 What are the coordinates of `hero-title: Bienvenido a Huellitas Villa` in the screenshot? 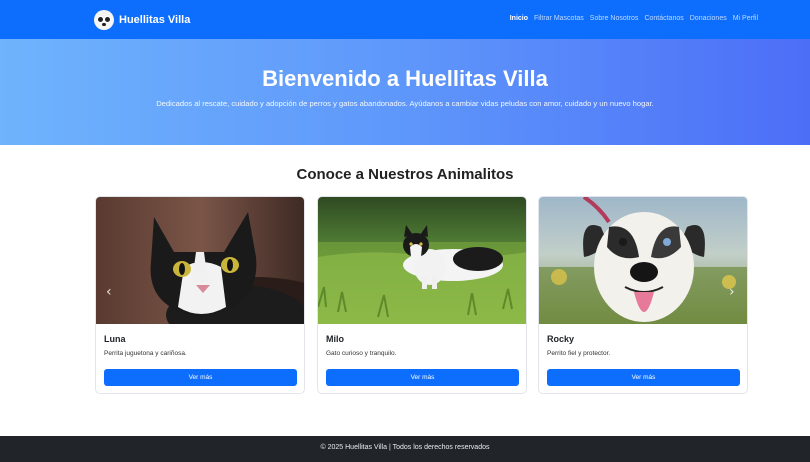 It's located at (405, 78).